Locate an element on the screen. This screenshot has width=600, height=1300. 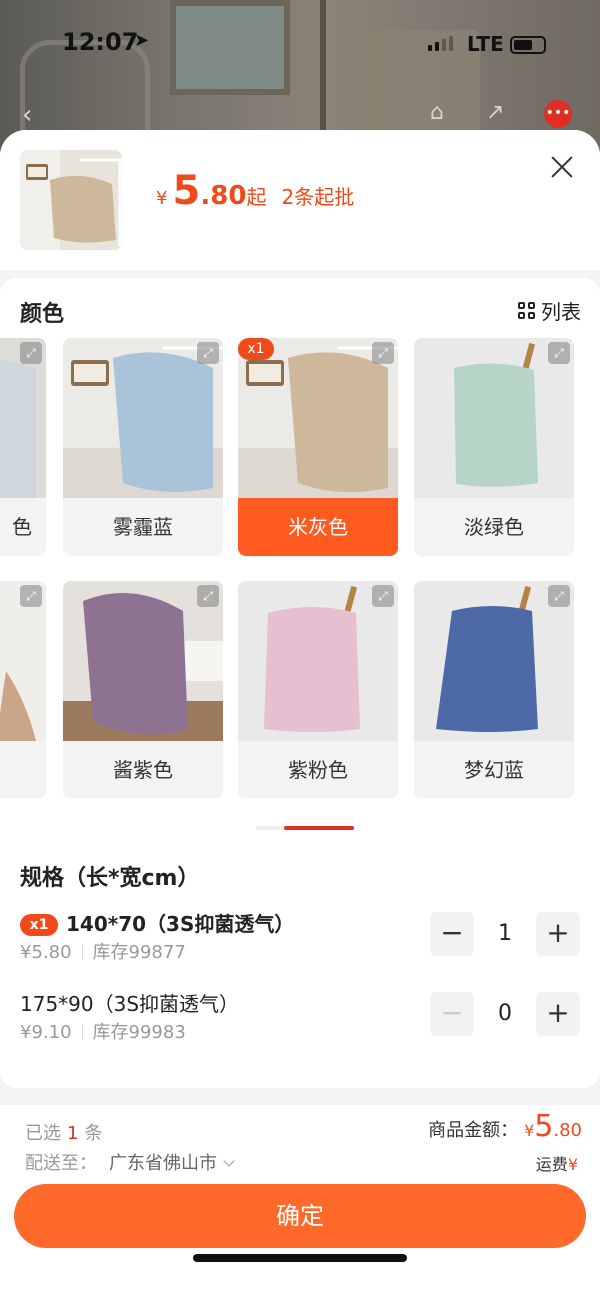
selected-unit: 条 is located at coordinates (93, 1133).